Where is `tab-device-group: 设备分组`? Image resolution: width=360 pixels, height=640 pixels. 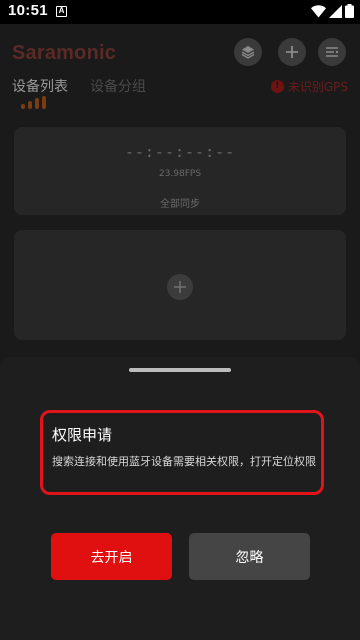
tab-device-group: 设备分组 is located at coordinates (118, 86).